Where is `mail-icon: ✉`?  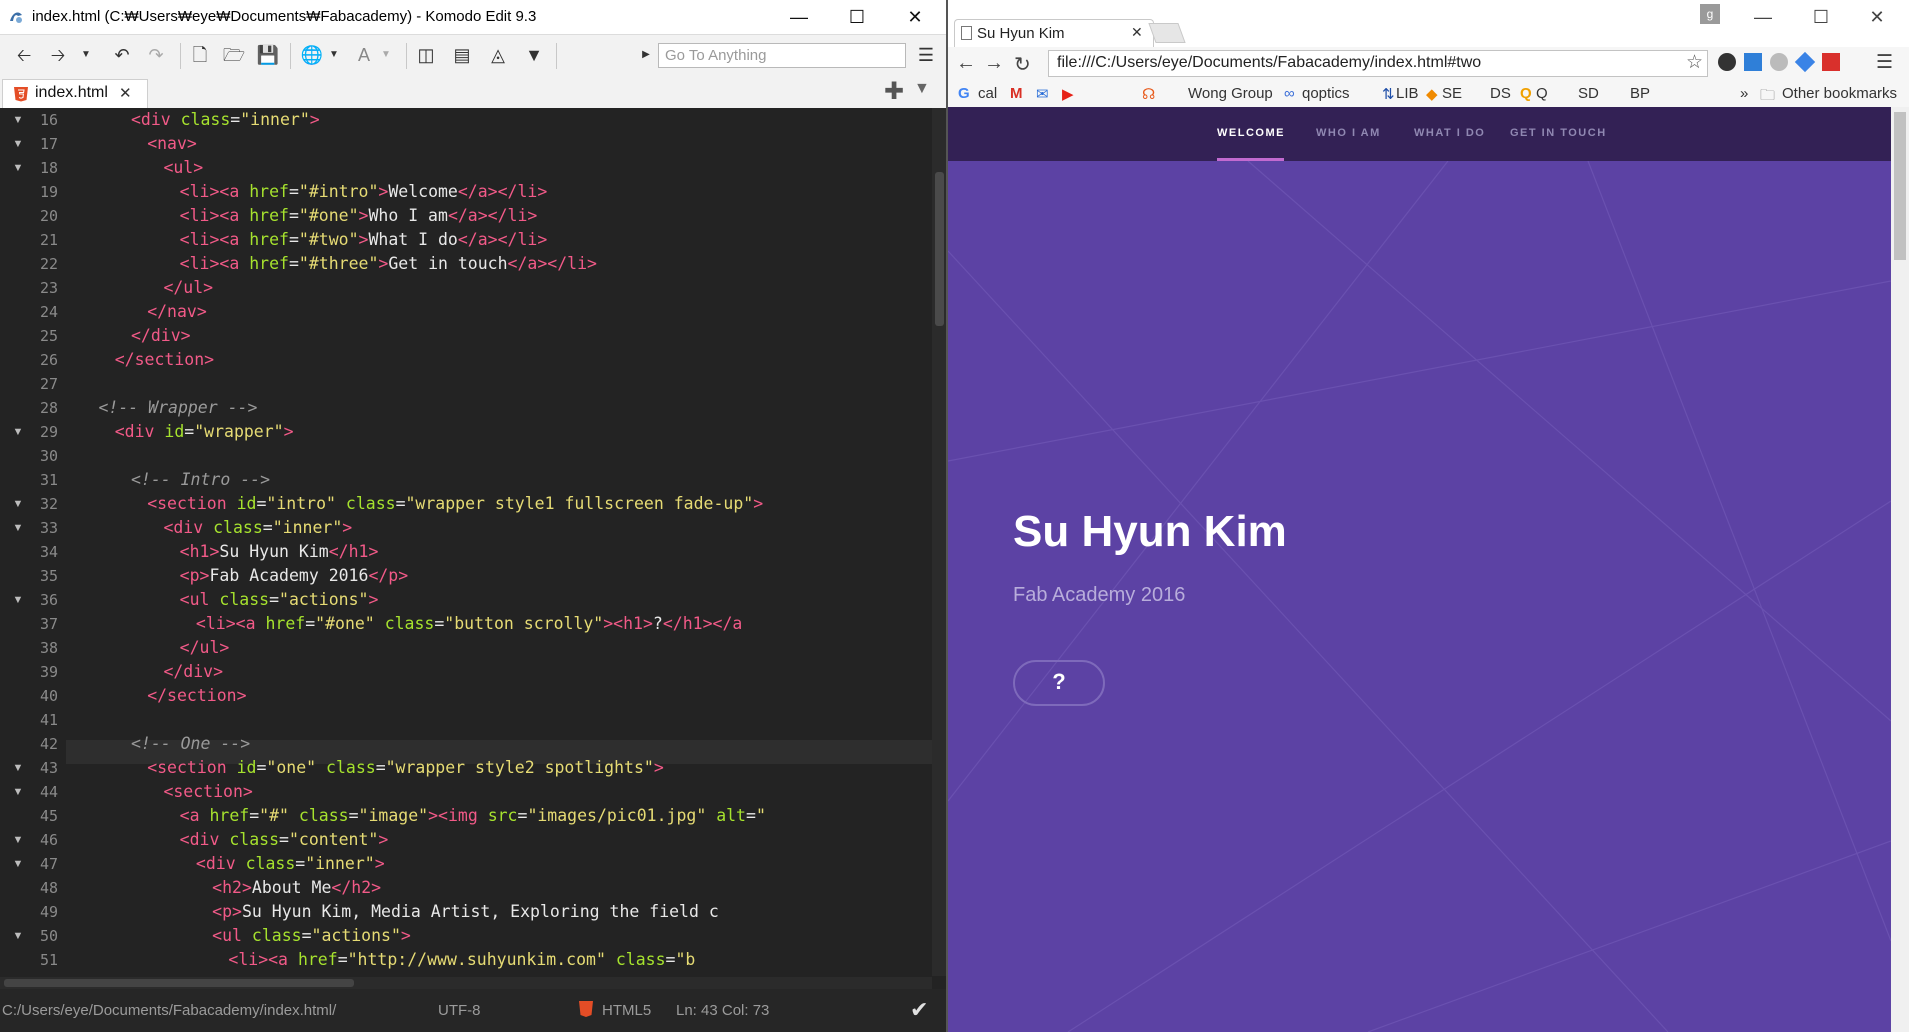 mail-icon: ✉ is located at coordinates (1042, 94).